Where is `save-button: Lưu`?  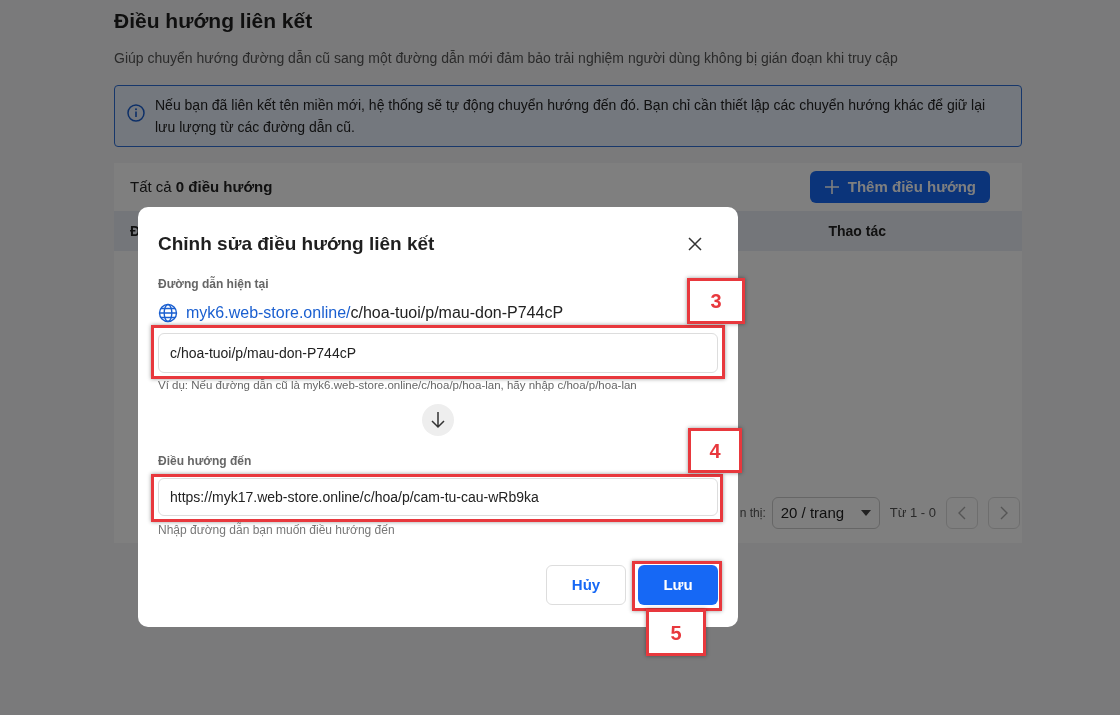
save-button: Lưu is located at coordinates (678, 585).